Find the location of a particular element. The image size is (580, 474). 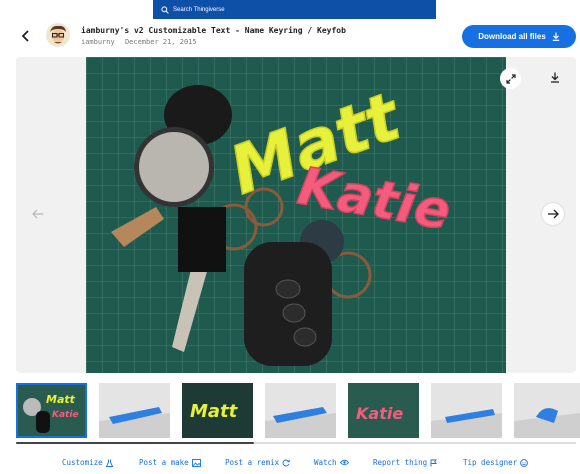

image-icon is located at coordinates (196, 462).